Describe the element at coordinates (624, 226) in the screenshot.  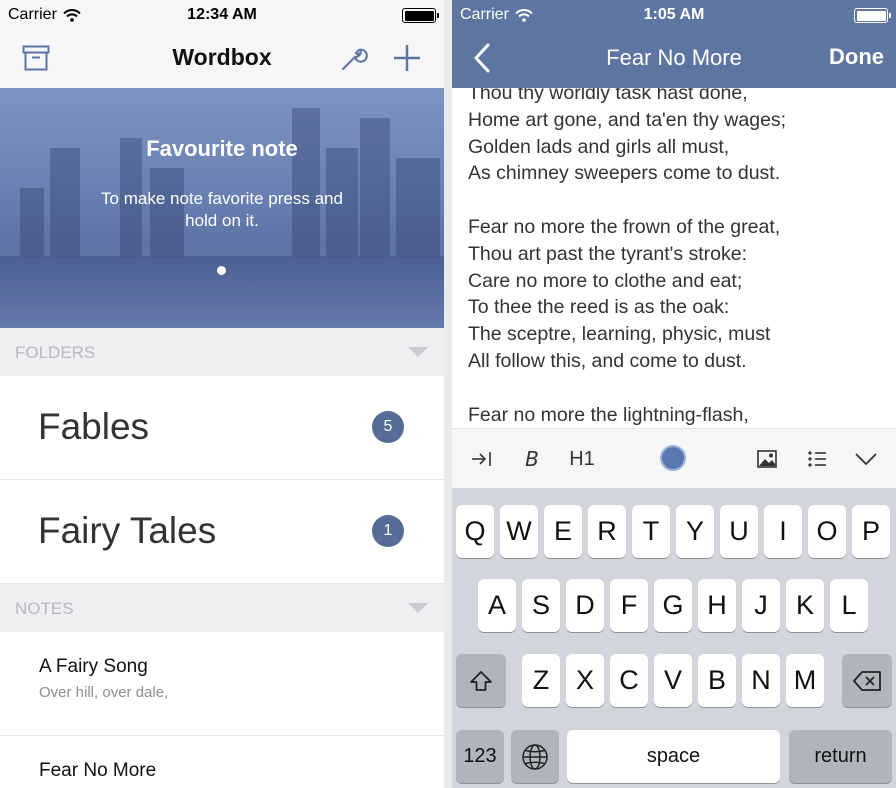
I see `text-line: Fear no more the frown of the great,` at that location.